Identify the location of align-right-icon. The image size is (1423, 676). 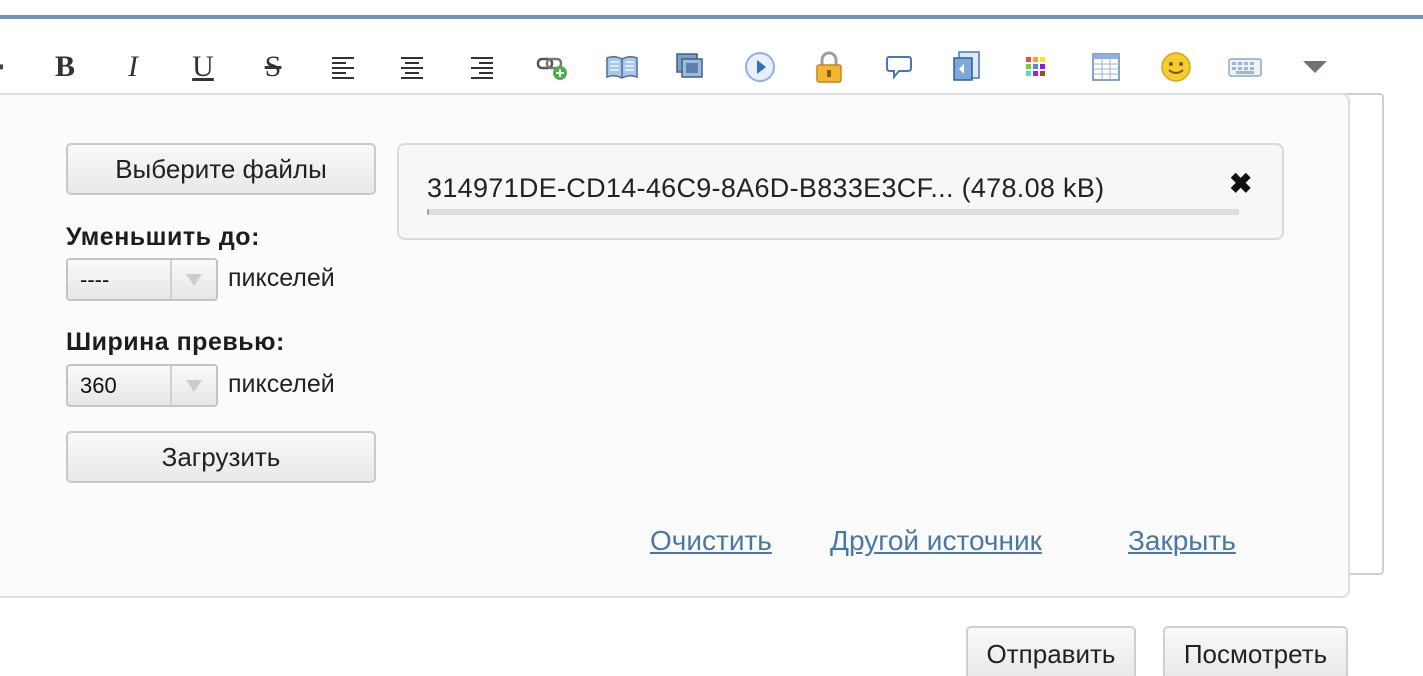
(482, 68).